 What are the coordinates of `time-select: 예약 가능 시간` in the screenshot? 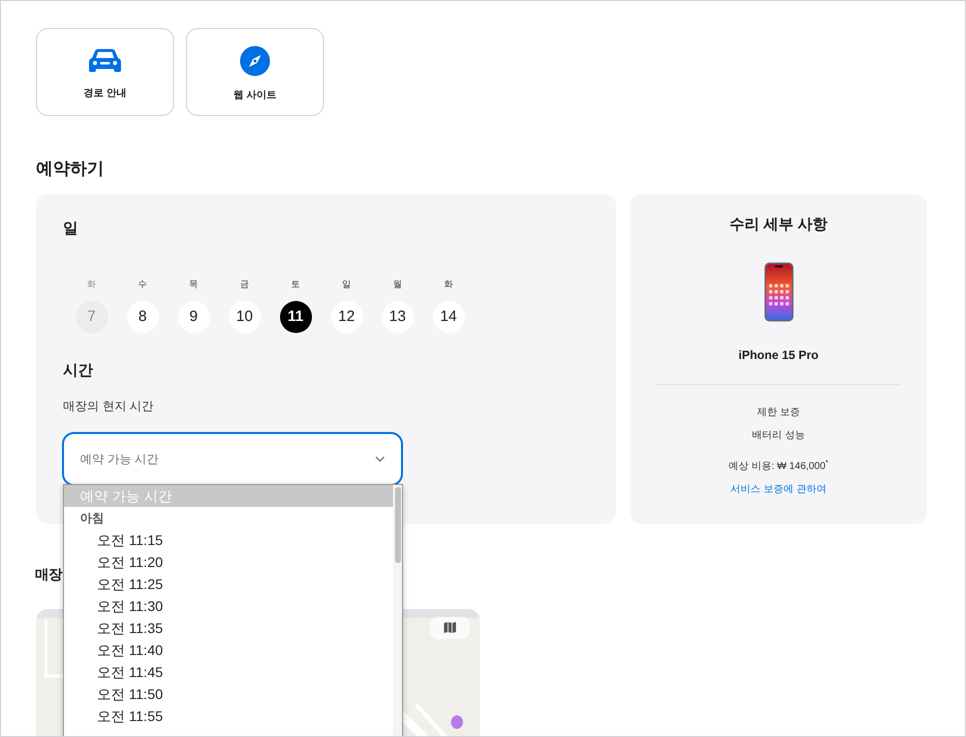 It's located at (232, 459).